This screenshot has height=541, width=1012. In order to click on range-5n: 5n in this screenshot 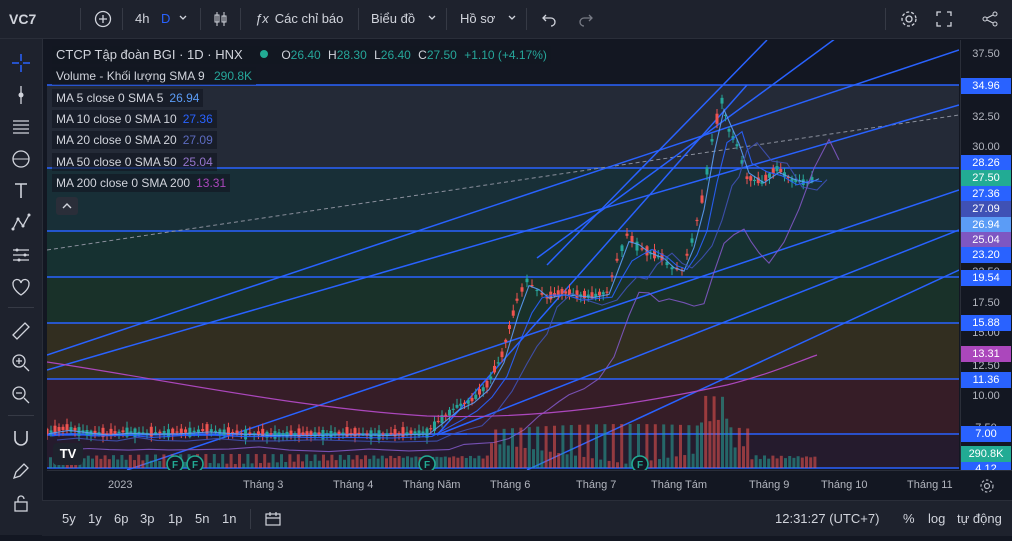, I will do `click(202, 518)`.